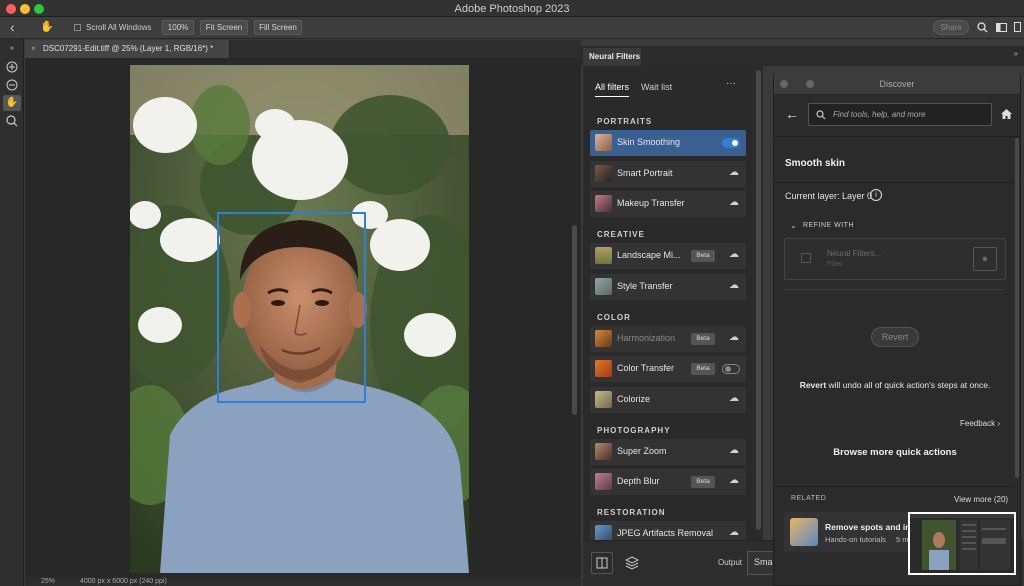  I want to click on scroll-all-checkbox, so click(77, 27).